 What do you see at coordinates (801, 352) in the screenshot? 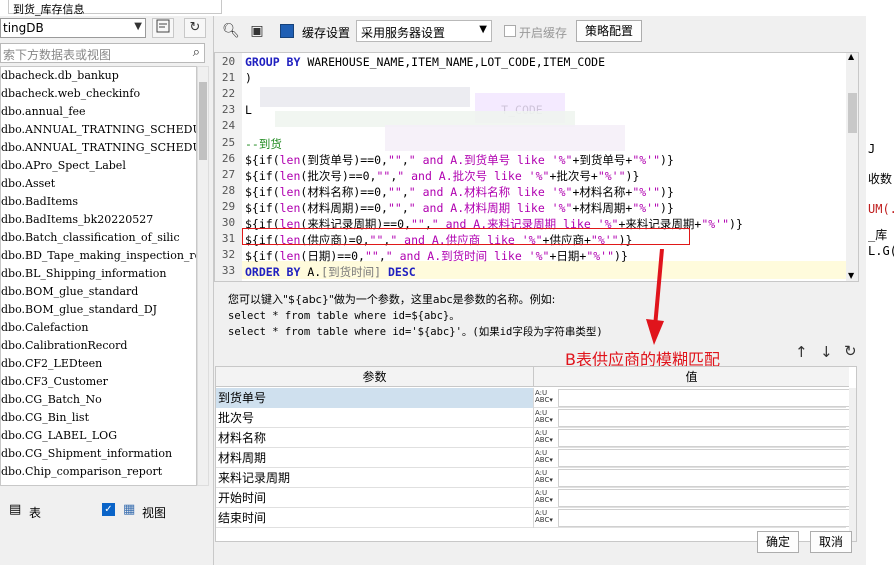
I see `move-up-icon: ↑` at bounding box center [801, 352].